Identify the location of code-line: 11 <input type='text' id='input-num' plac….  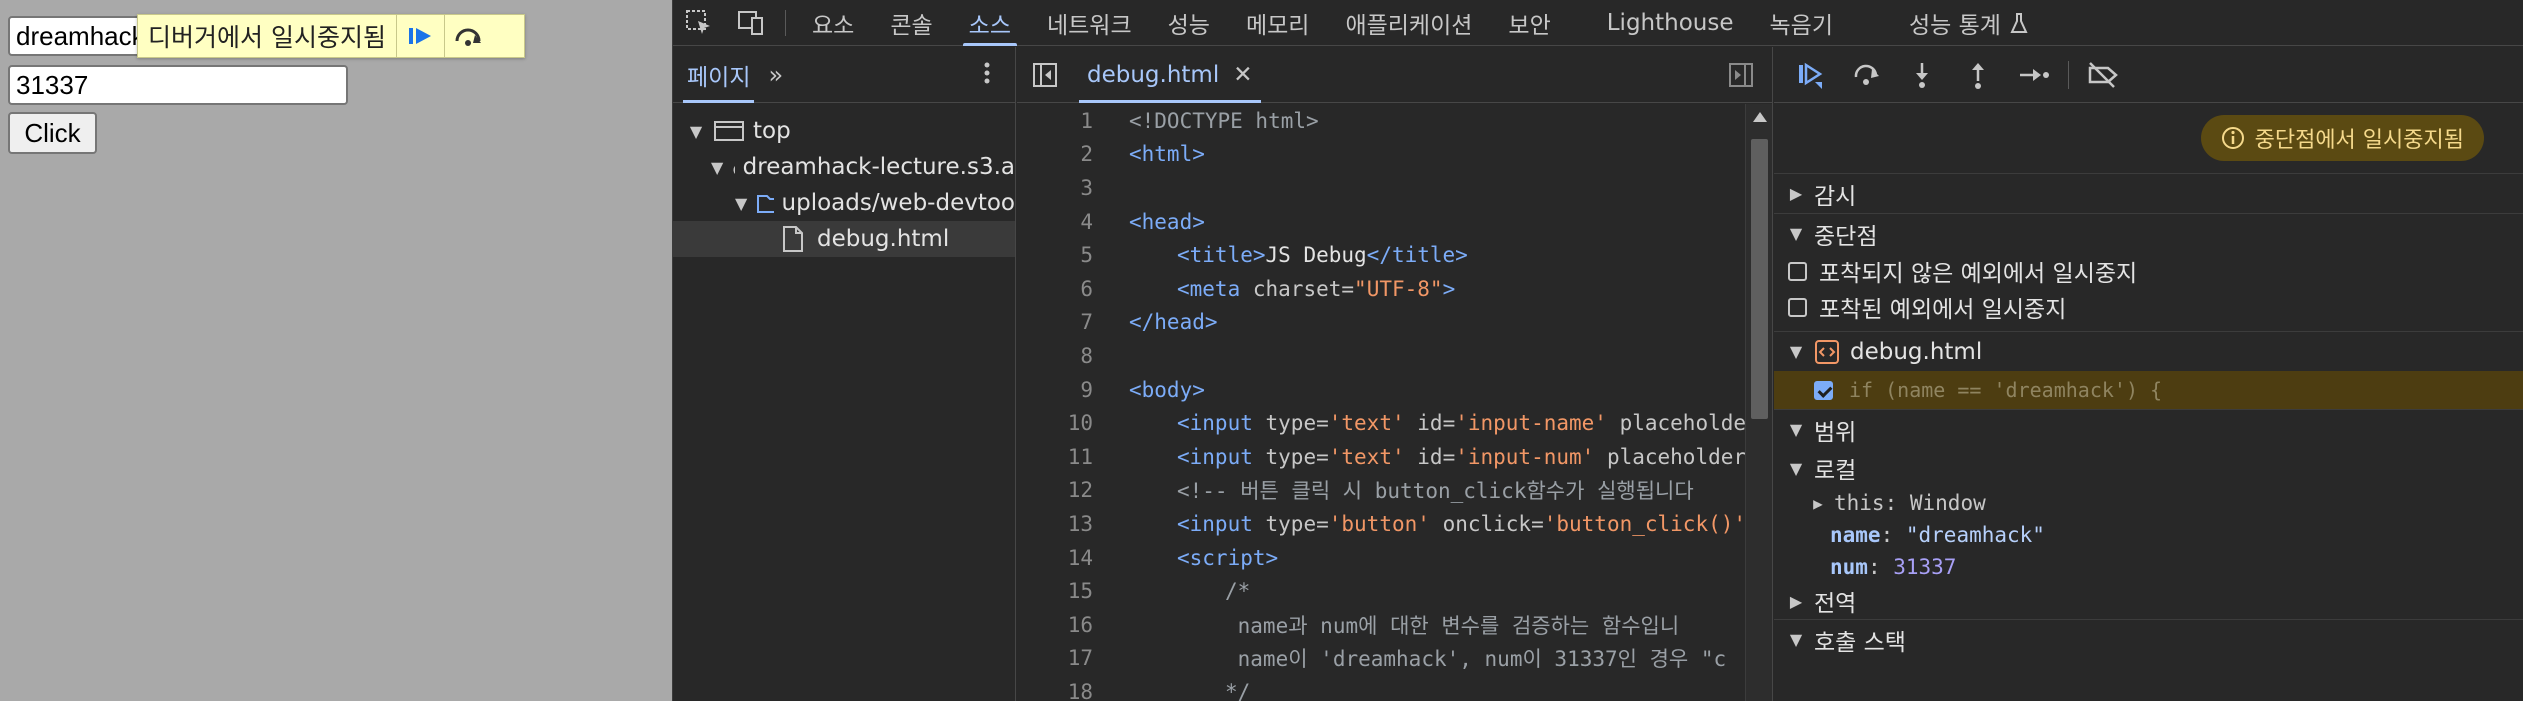
(1381, 457).